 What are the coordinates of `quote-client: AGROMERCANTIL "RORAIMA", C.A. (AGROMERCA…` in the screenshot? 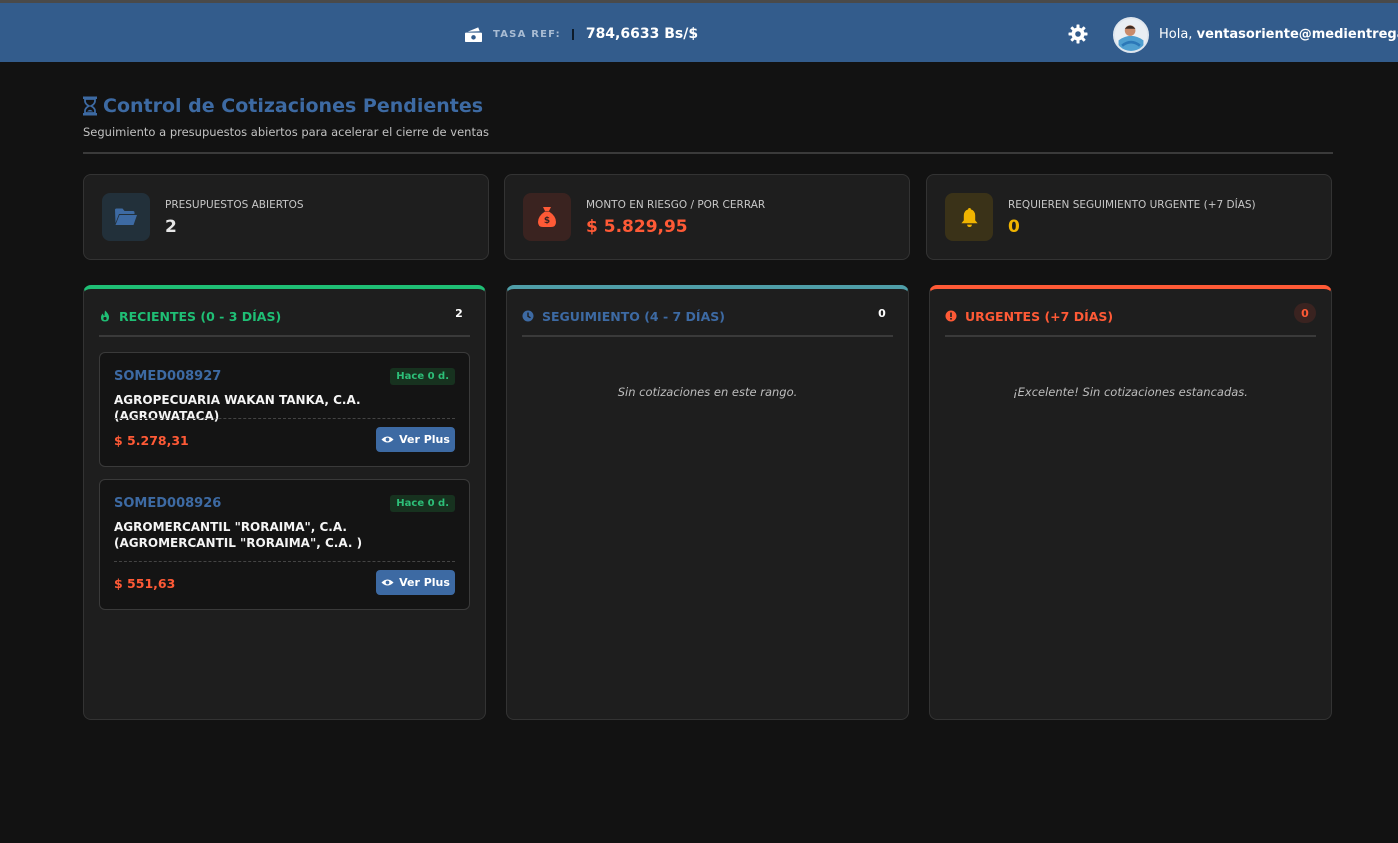 It's located at (238, 535).